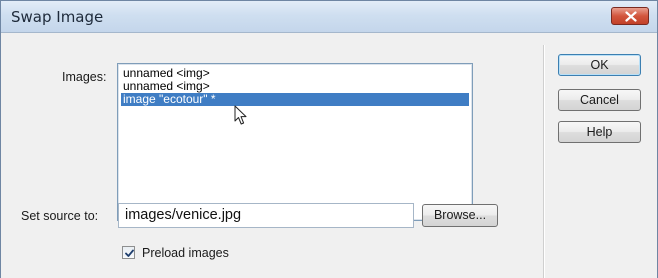  What do you see at coordinates (599, 100) in the screenshot?
I see `cancel-button: Cancel` at bounding box center [599, 100].